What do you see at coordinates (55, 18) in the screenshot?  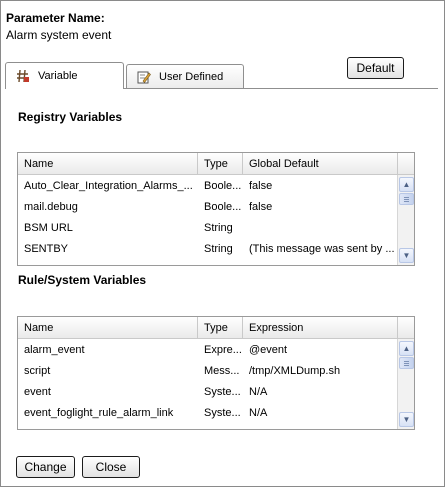 I see `parameter-name-label: Parameter Name:` at bounding box center [55, 18].